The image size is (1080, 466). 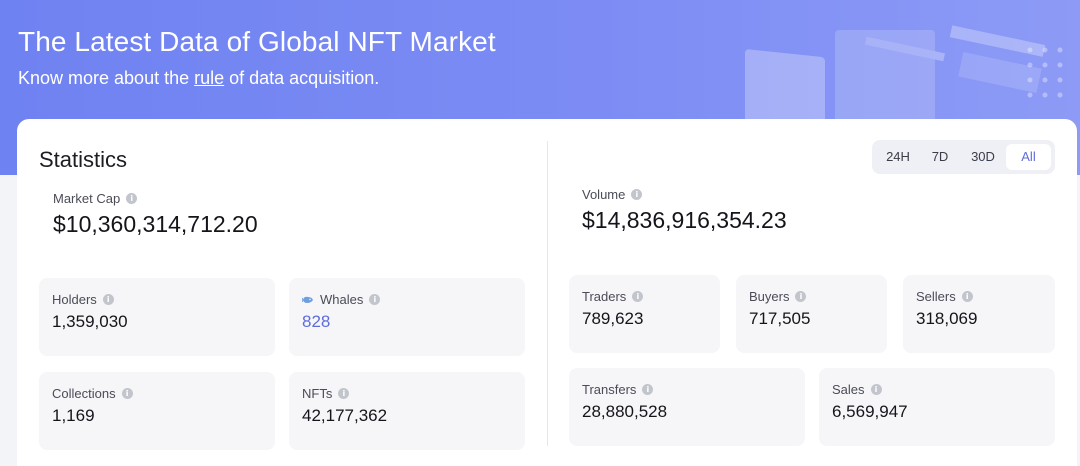 What do you see at coordinates (609, 389) in the screenshot?
I see `transfers-label: Transfers` at bounding box center [609, 389].